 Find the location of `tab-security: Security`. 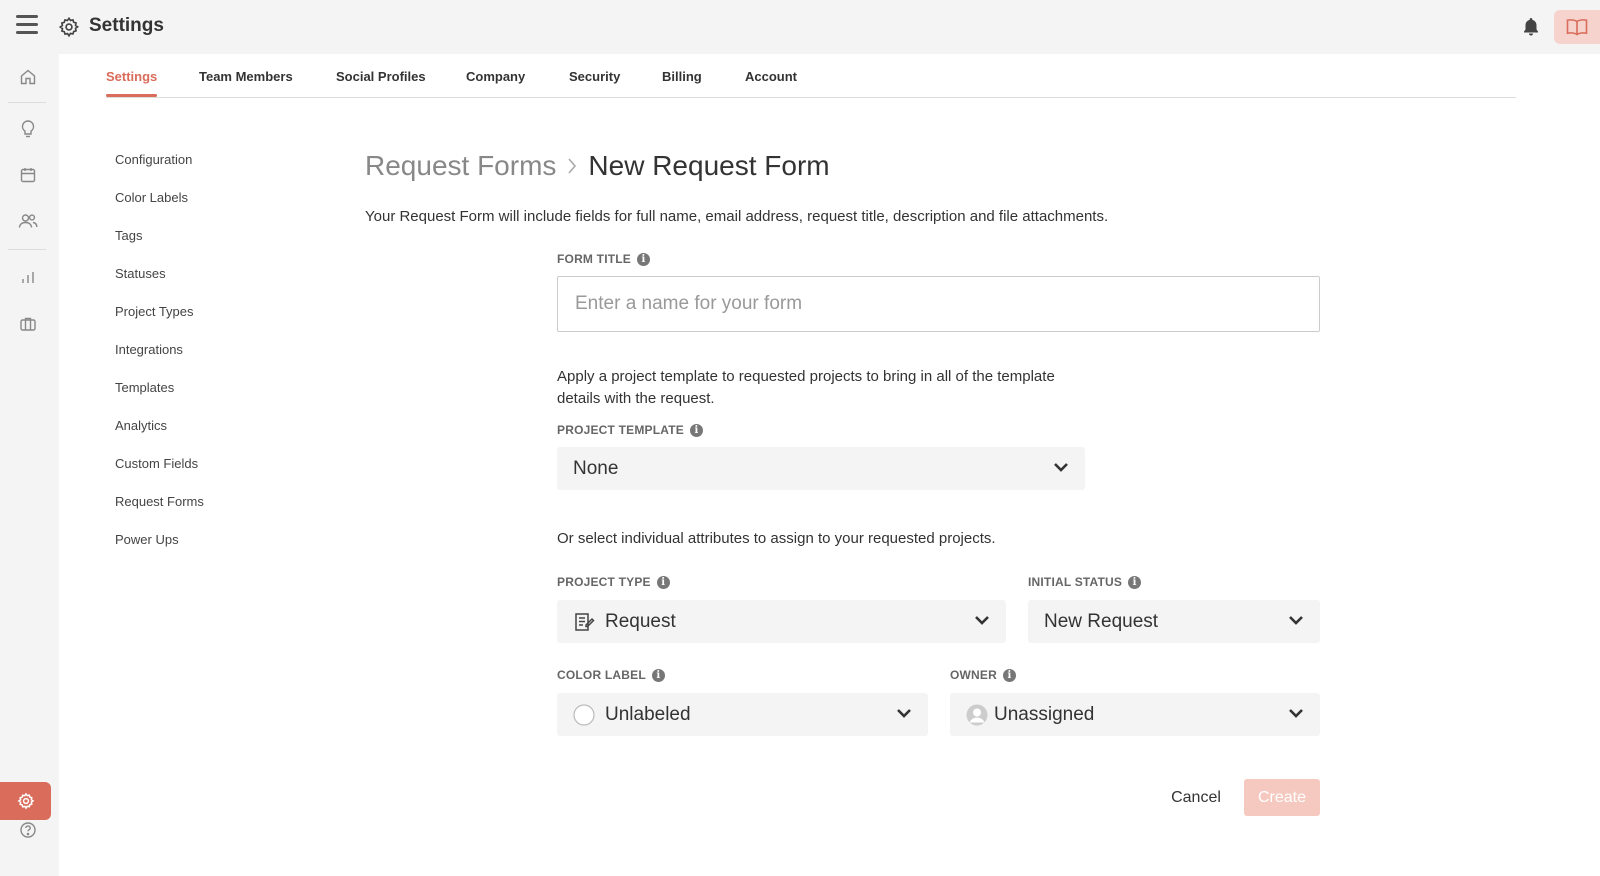

tab-security: Security is located at coordinates (594, 76).